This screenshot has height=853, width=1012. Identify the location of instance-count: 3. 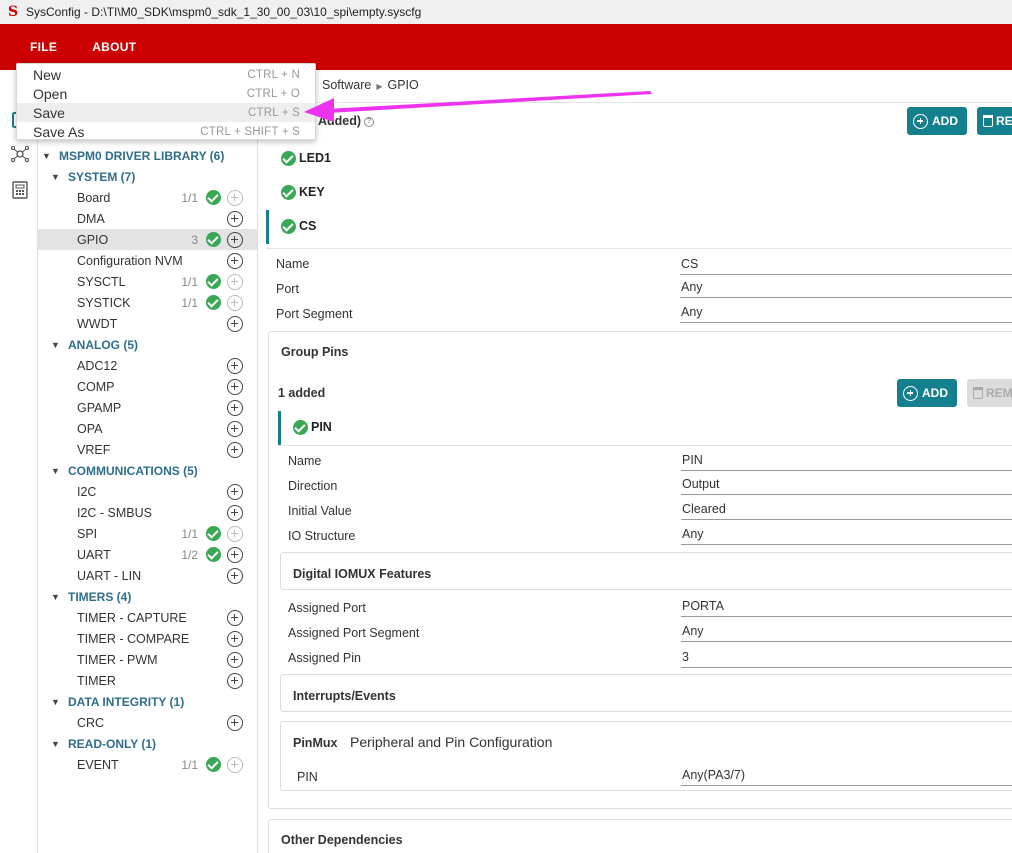
(194, 239).